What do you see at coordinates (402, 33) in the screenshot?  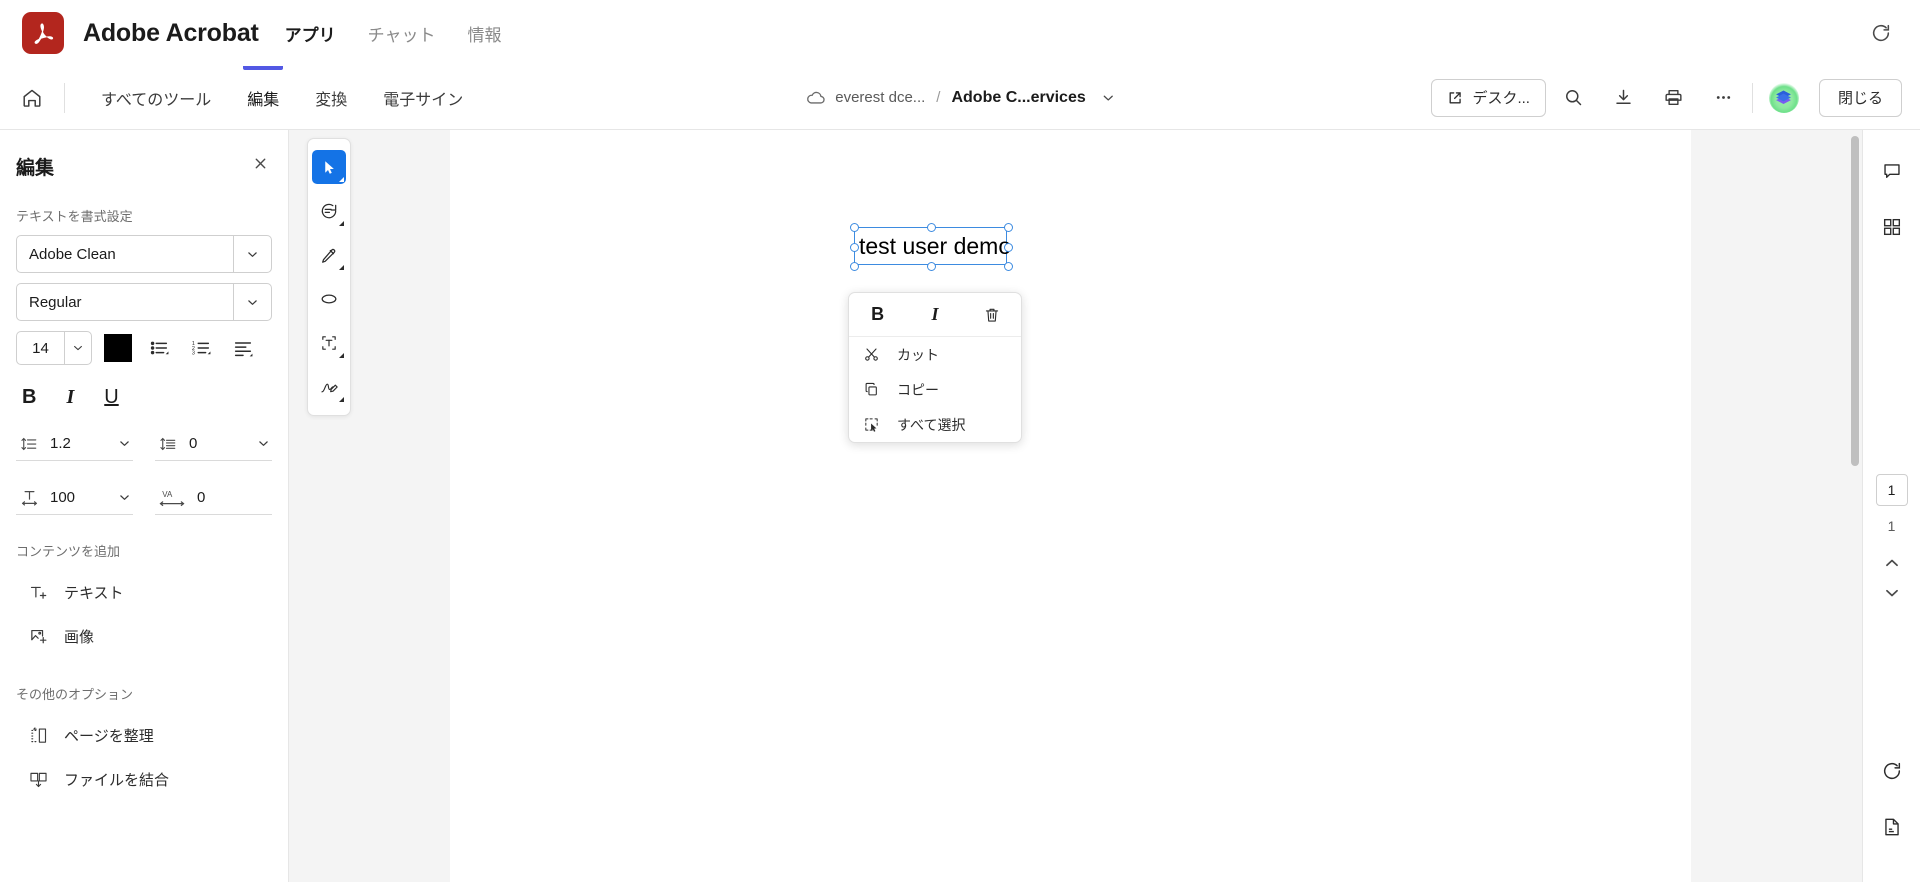 I see `top-nav-item-chat: チャット` at bounding box center [402, 33].